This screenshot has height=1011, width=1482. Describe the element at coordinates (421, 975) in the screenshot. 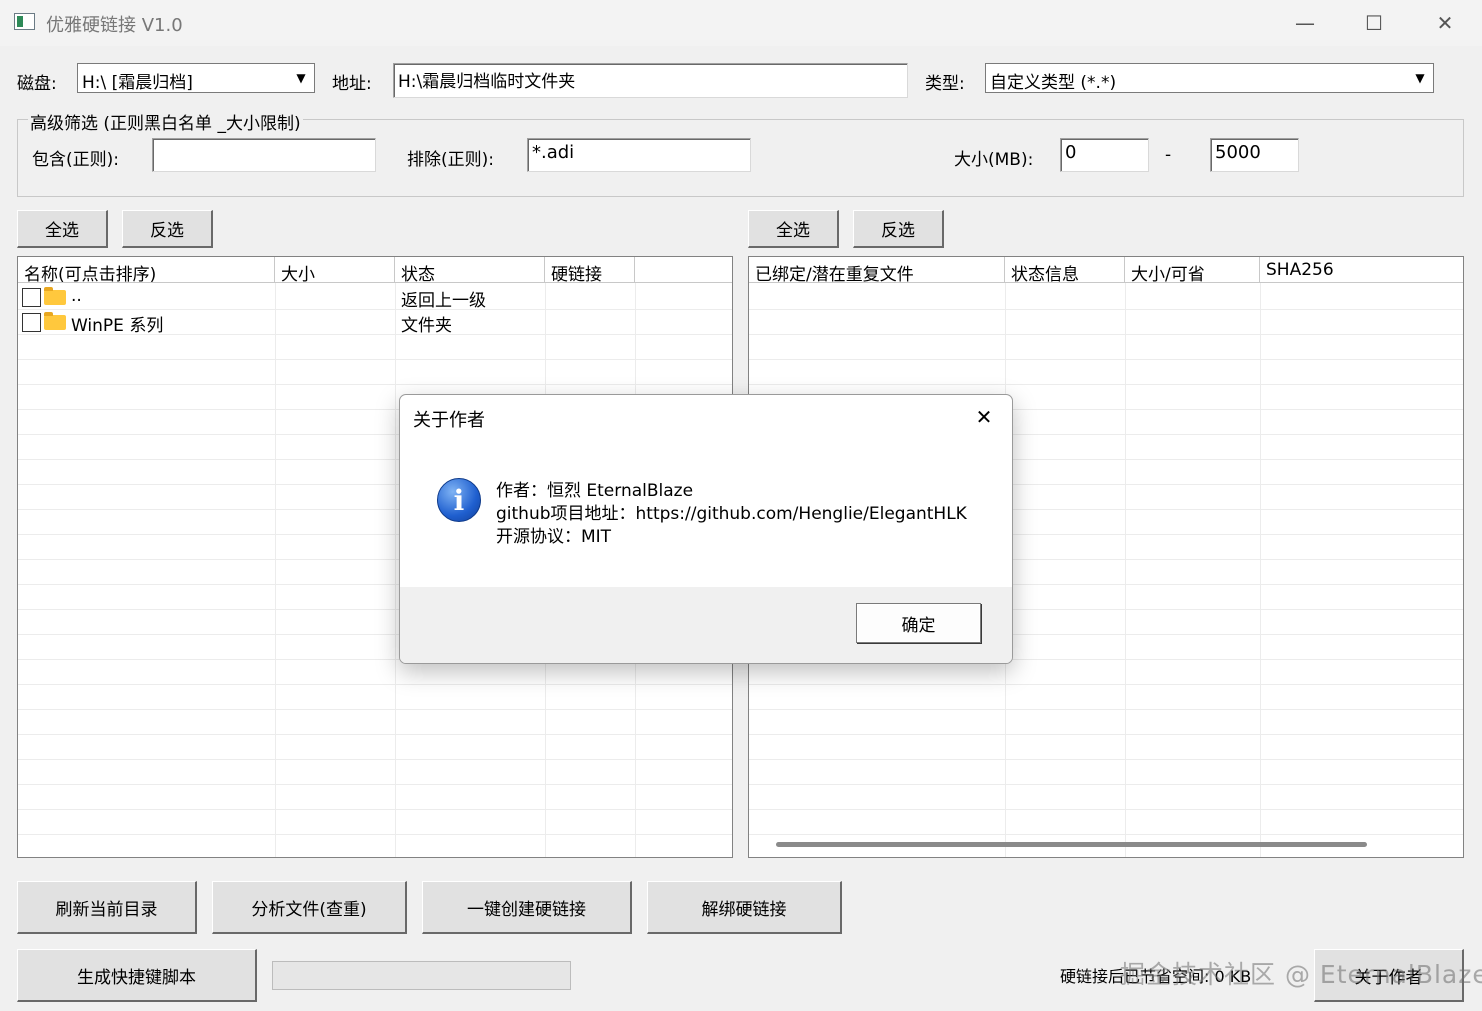

I see `progress-bar` at that location.